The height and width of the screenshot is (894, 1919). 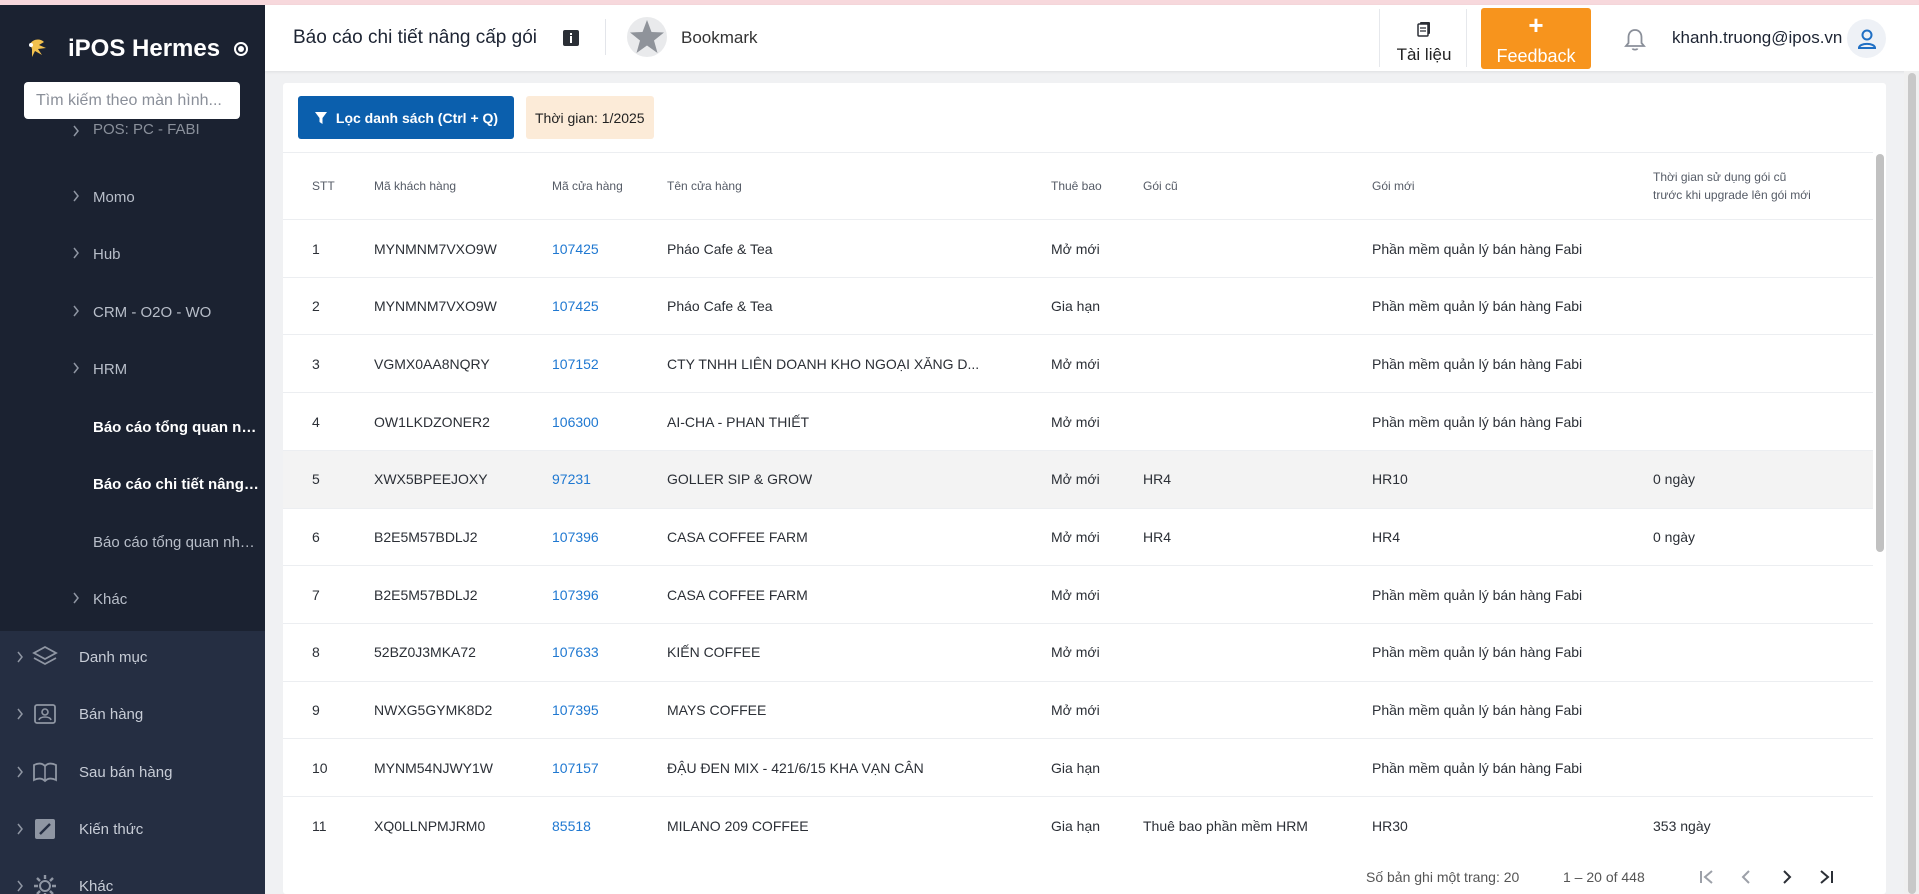 I want to click on store-code-link: 107633, so click(x=575, y=652).